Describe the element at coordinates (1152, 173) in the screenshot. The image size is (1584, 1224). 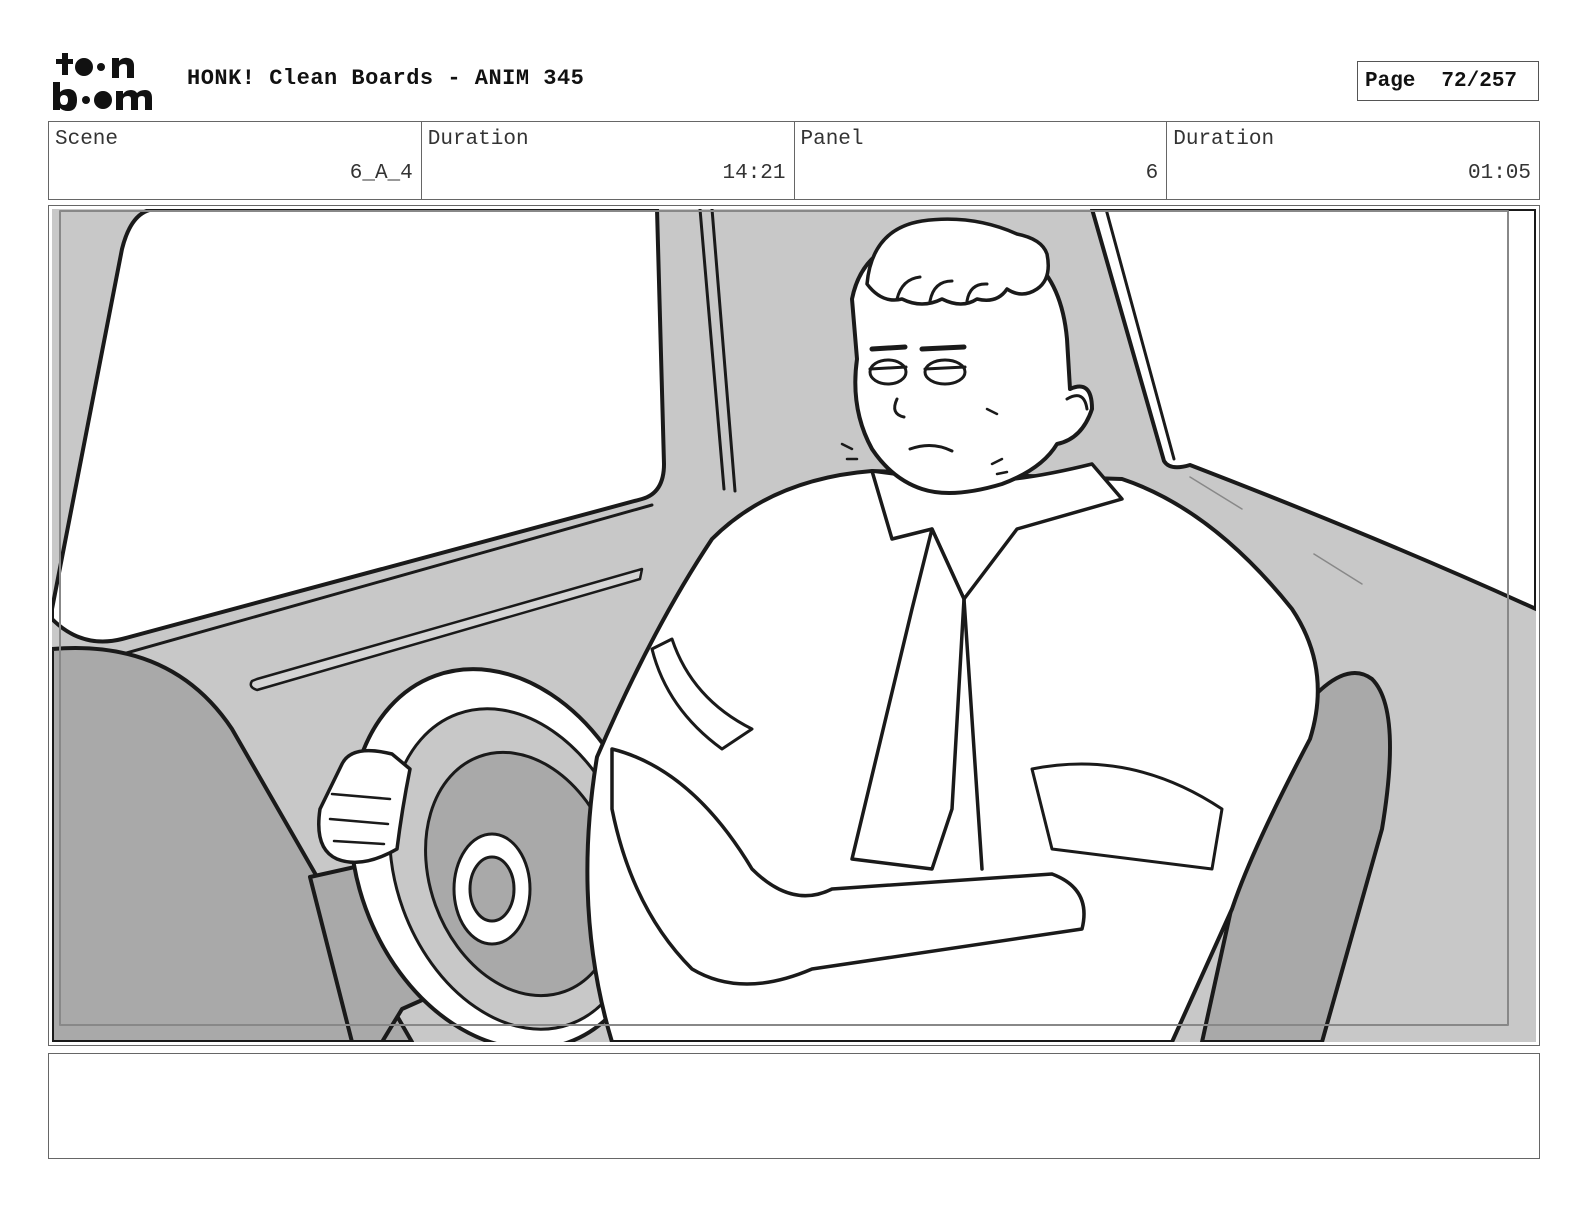
I see `panel-value: 6` at that location.